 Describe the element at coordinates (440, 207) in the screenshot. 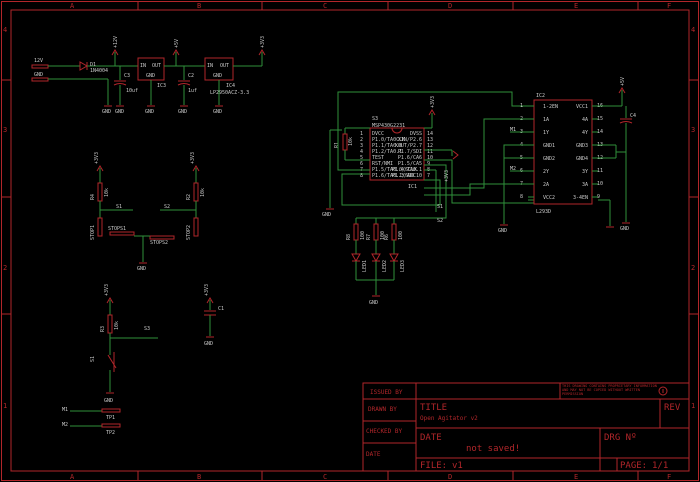

I see `mcu-s1-net: S1` at that location.